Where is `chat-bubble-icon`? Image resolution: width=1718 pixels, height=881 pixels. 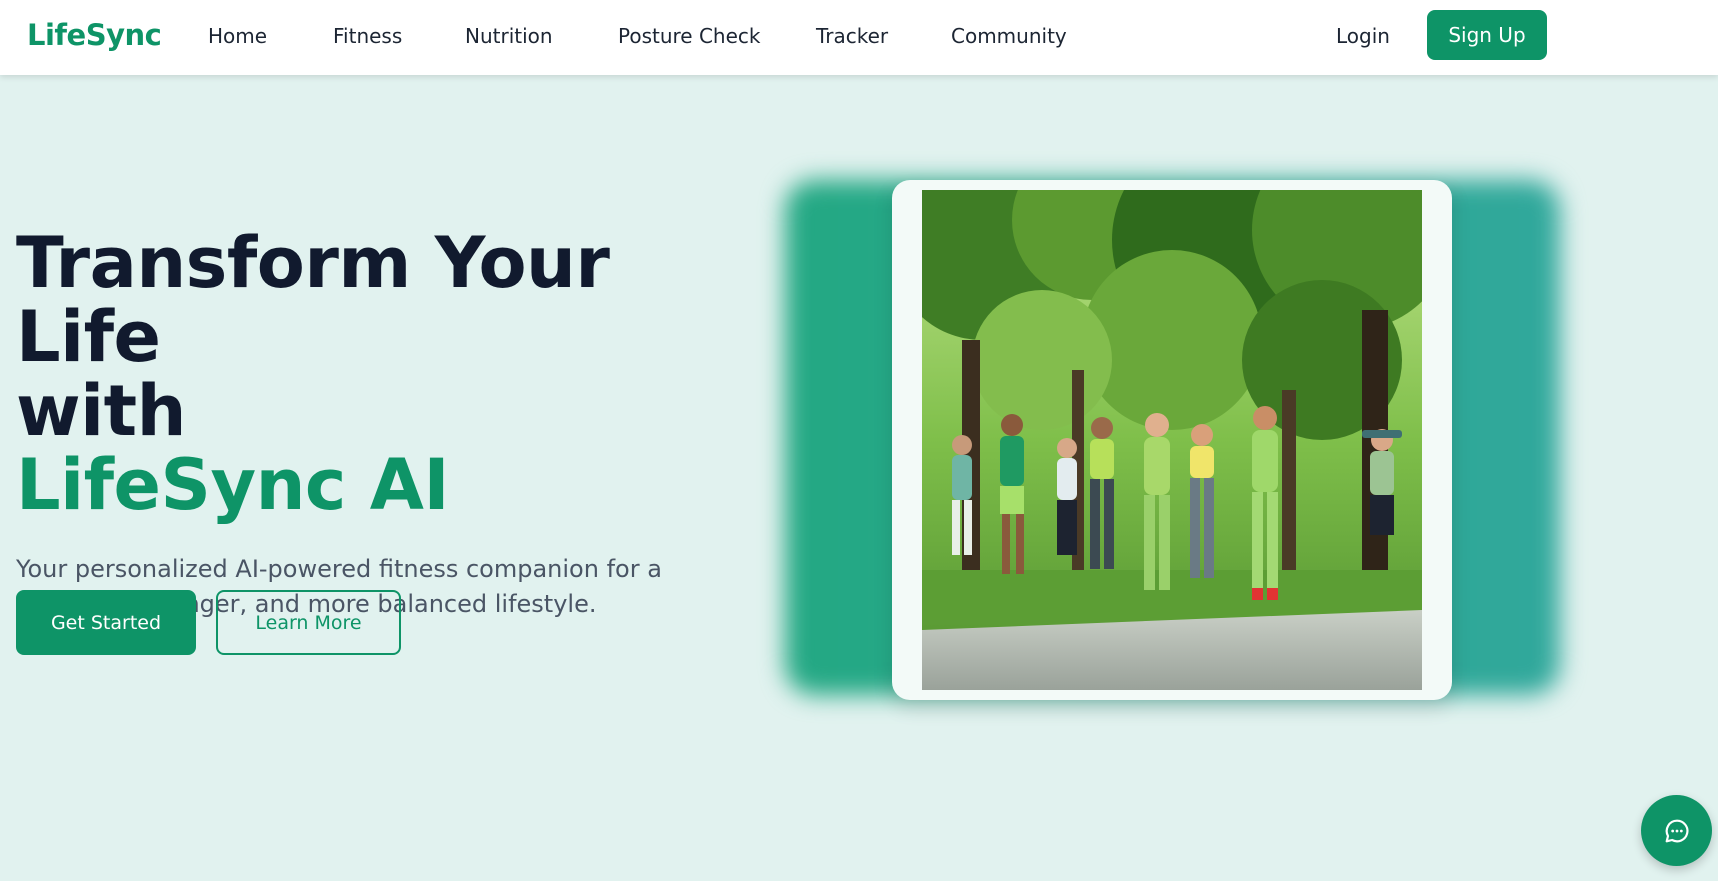
chat-bubble-icon is located at coordinates (1676, 830).